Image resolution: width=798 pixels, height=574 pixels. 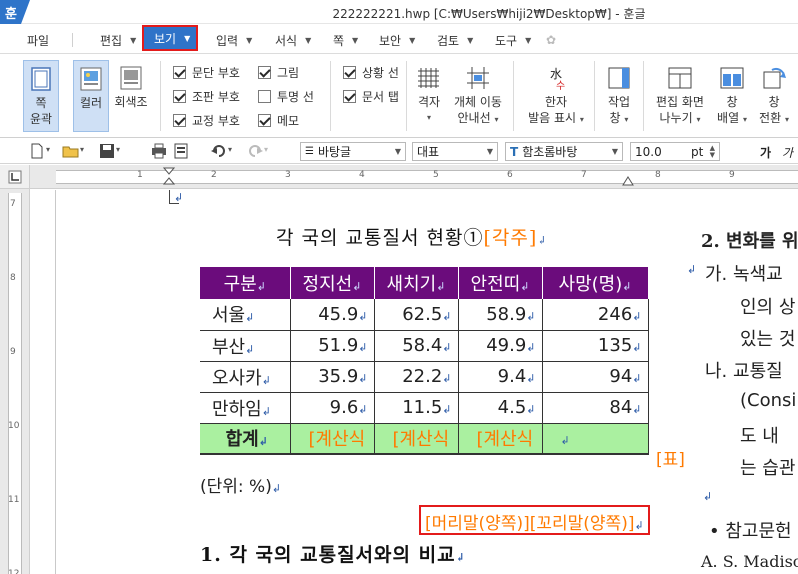 What do you see at coordinates (749, 561) in the screenshot?
I see `reference-entry: A. S. Madison` at bounding box center [749, 561].